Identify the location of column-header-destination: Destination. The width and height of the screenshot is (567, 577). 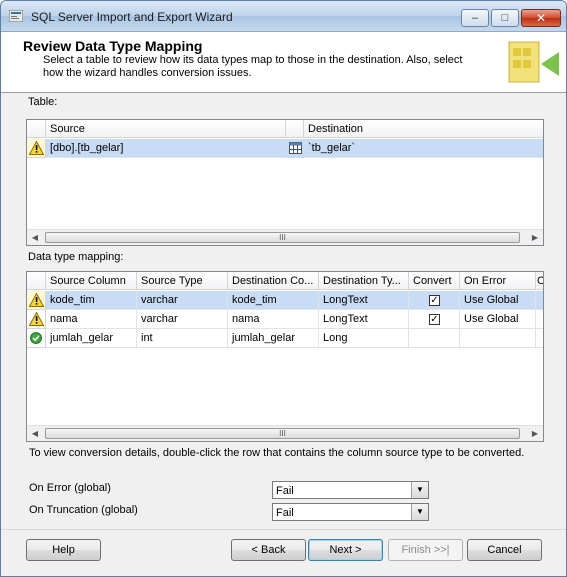
(423, 129).